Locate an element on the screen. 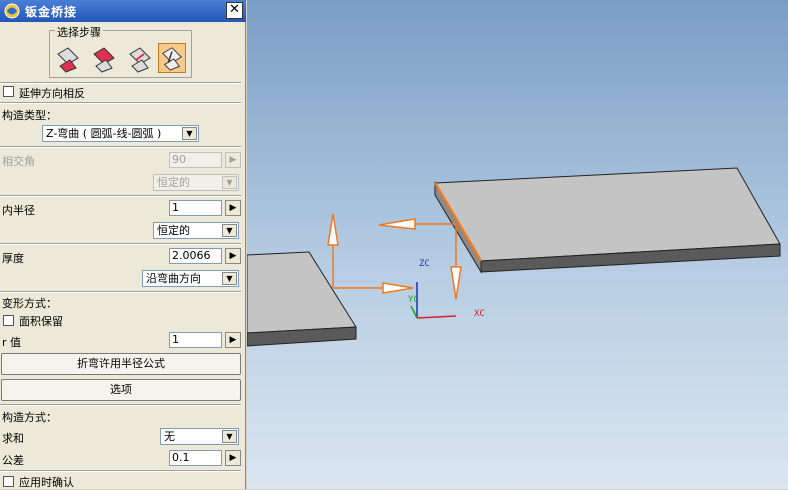 Image resolution: width=788 pixels, height=490 pixels. step-1-icon is located at coordinates (68, 60).